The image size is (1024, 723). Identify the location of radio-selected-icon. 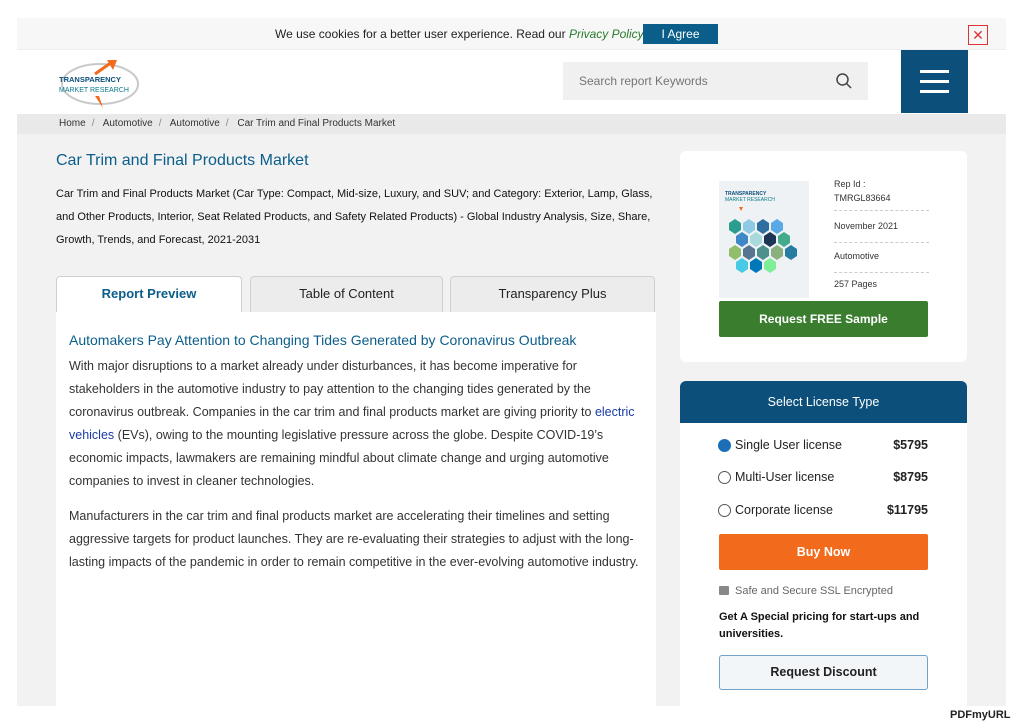
(724, 445).